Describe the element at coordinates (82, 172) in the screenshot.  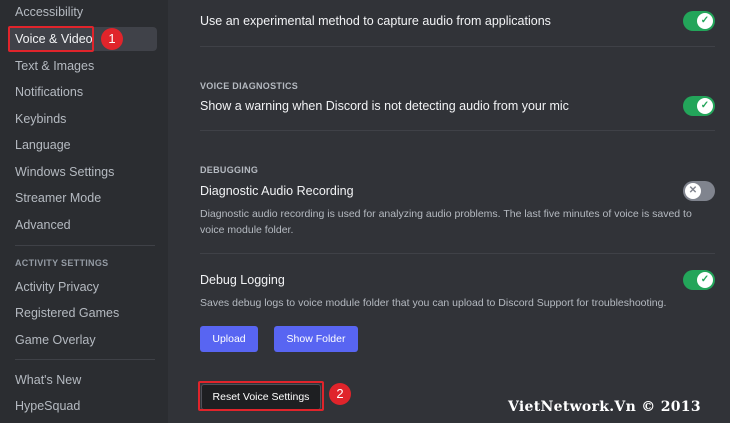
I see `sidebar-item-windows-settings: Windows Settings` at that location.